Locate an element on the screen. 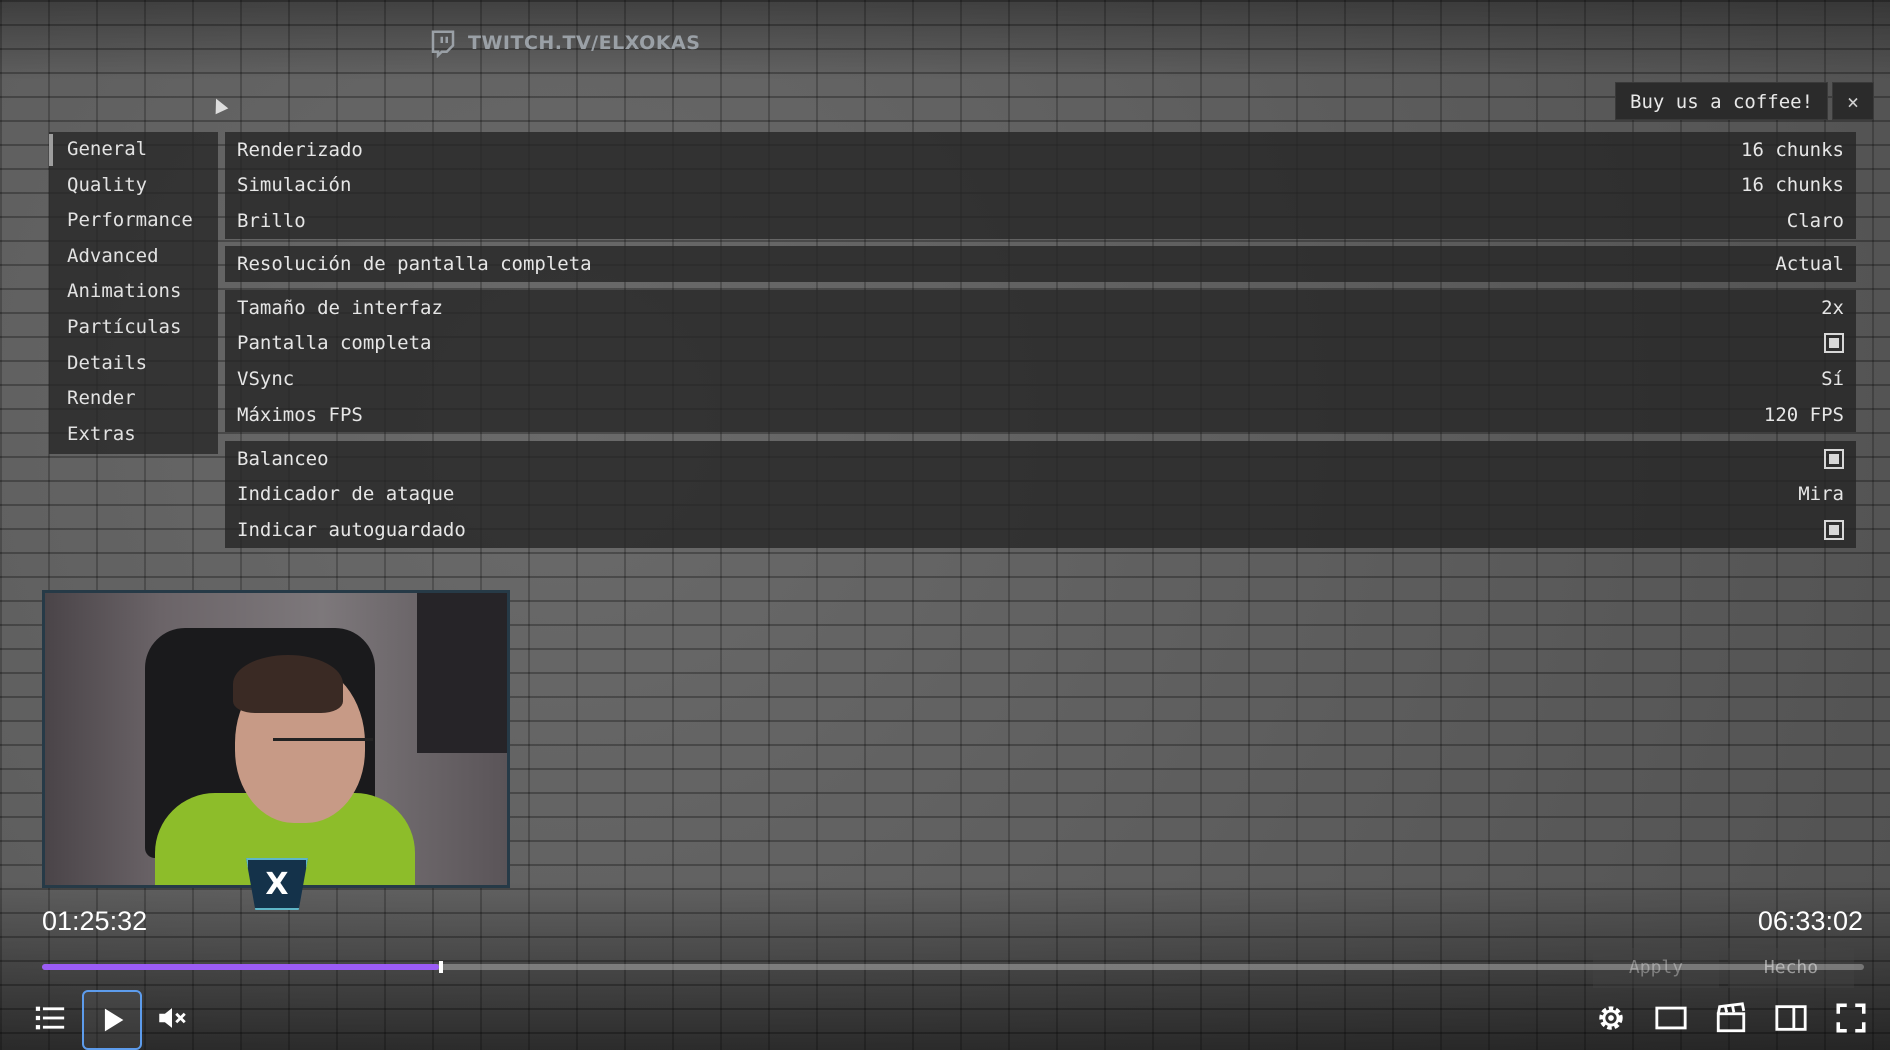  setting-label: Máximos FPS is located at coordinates (300, 414).